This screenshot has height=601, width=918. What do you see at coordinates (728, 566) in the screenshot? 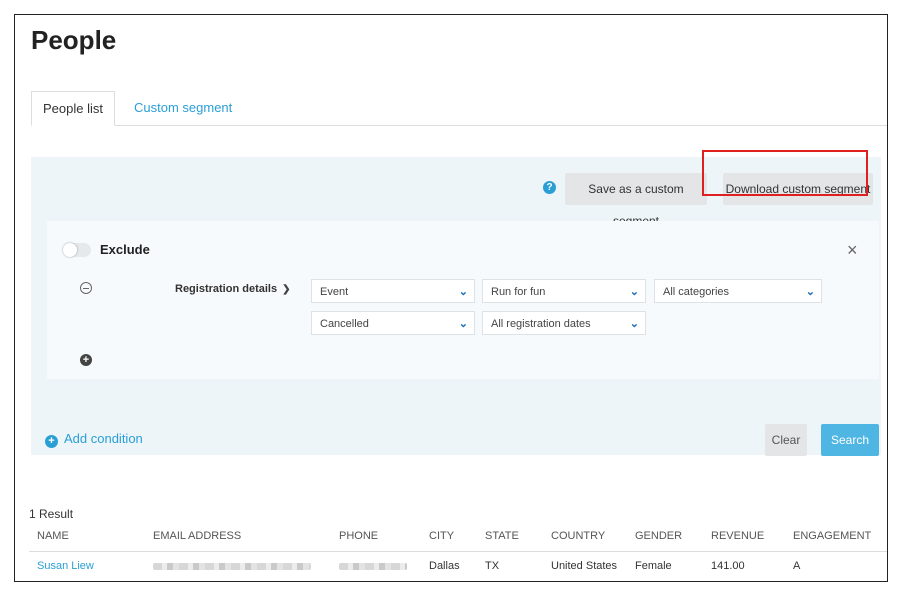
I see `revenue-cell: 141.00` at bounding box center [728, 566].